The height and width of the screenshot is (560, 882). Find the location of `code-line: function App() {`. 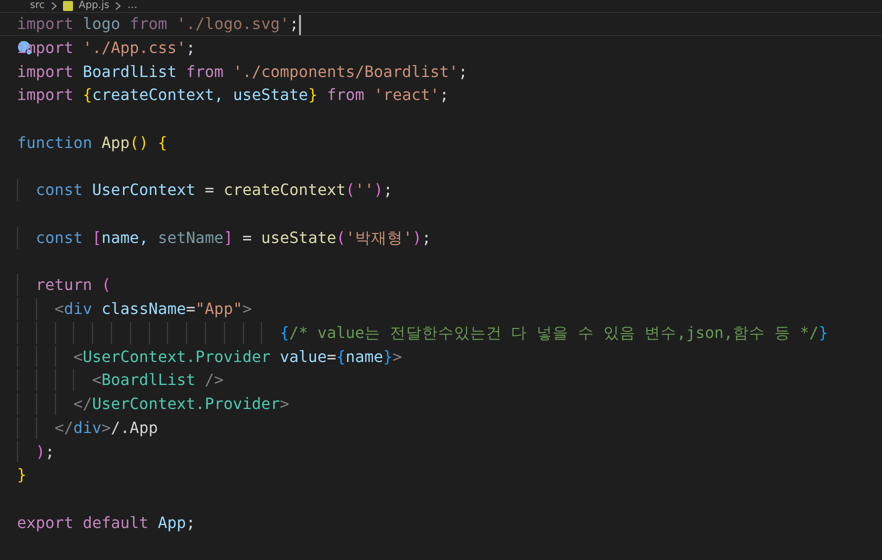

code-line: function App() { is located at coordinates (92, 143).